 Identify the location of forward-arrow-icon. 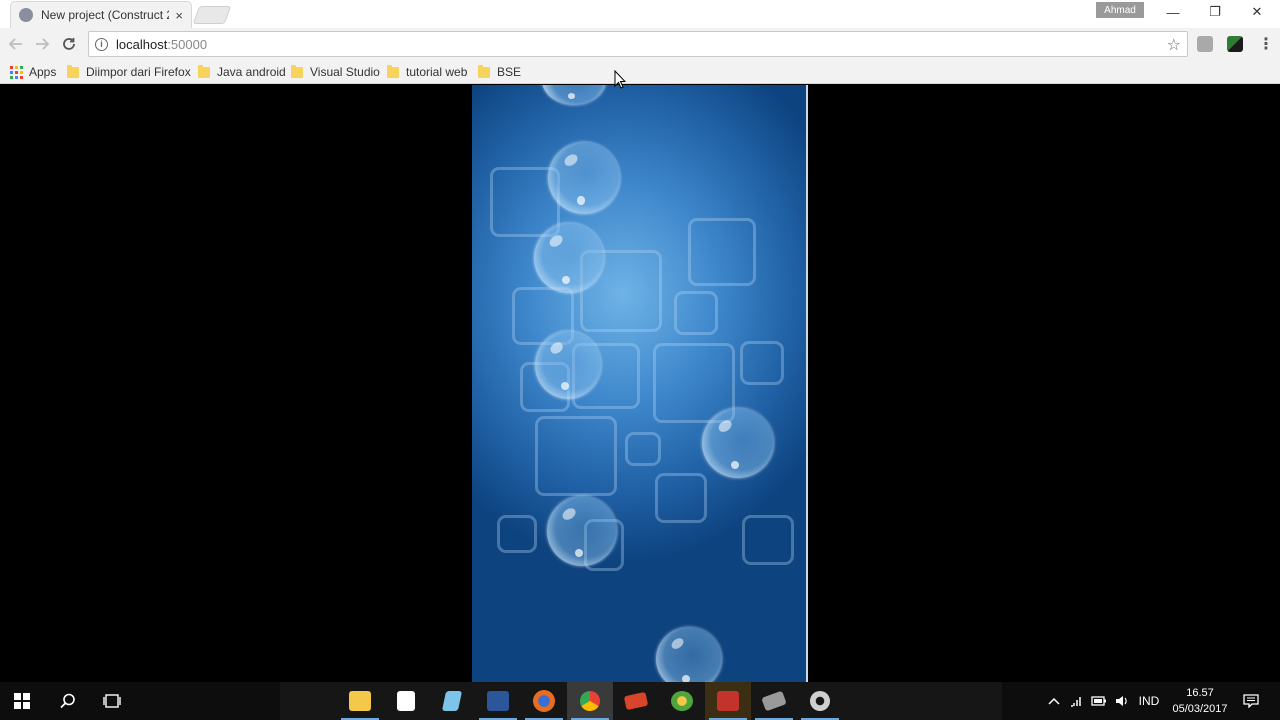
(42, 44).